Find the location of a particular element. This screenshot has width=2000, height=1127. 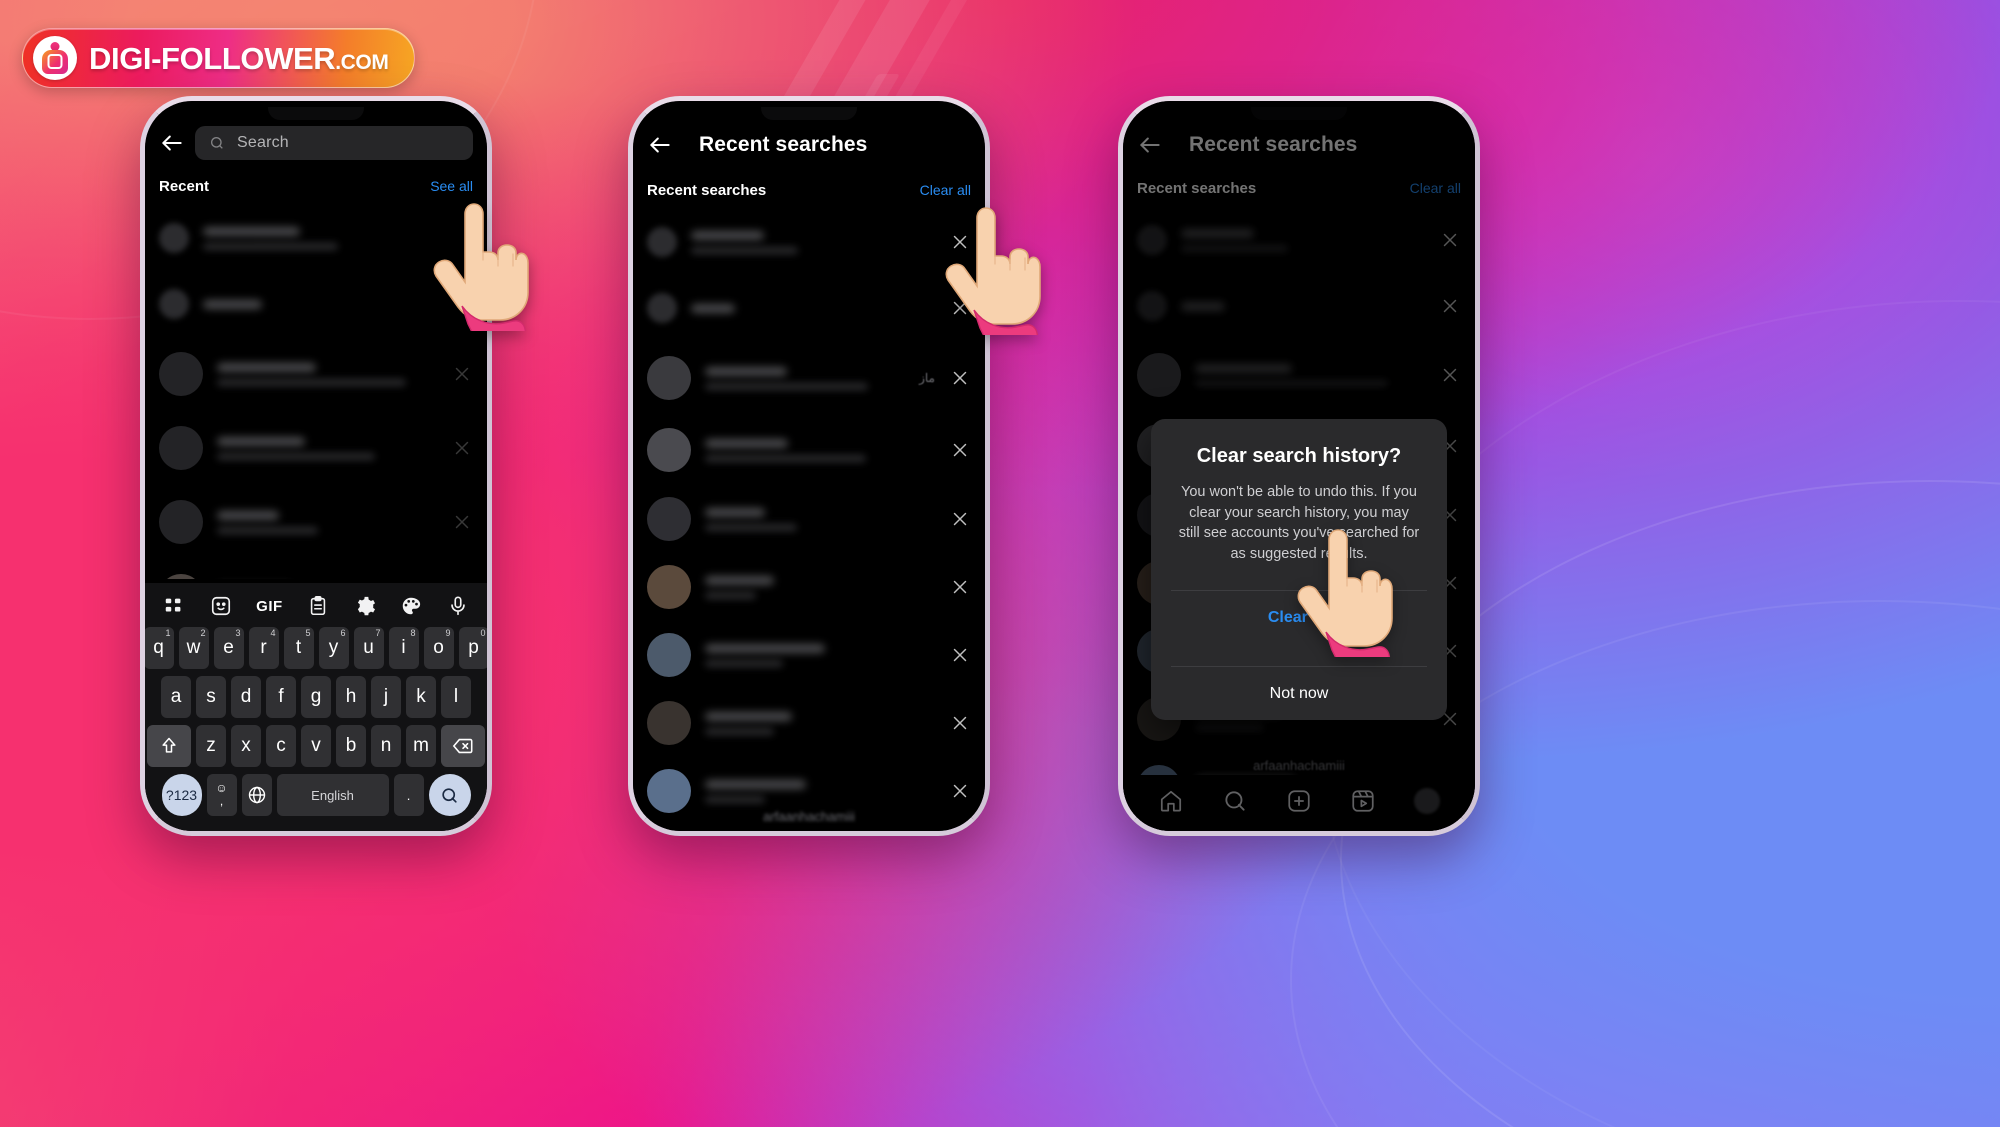

clock-icon is located at coordinates (174, 238).